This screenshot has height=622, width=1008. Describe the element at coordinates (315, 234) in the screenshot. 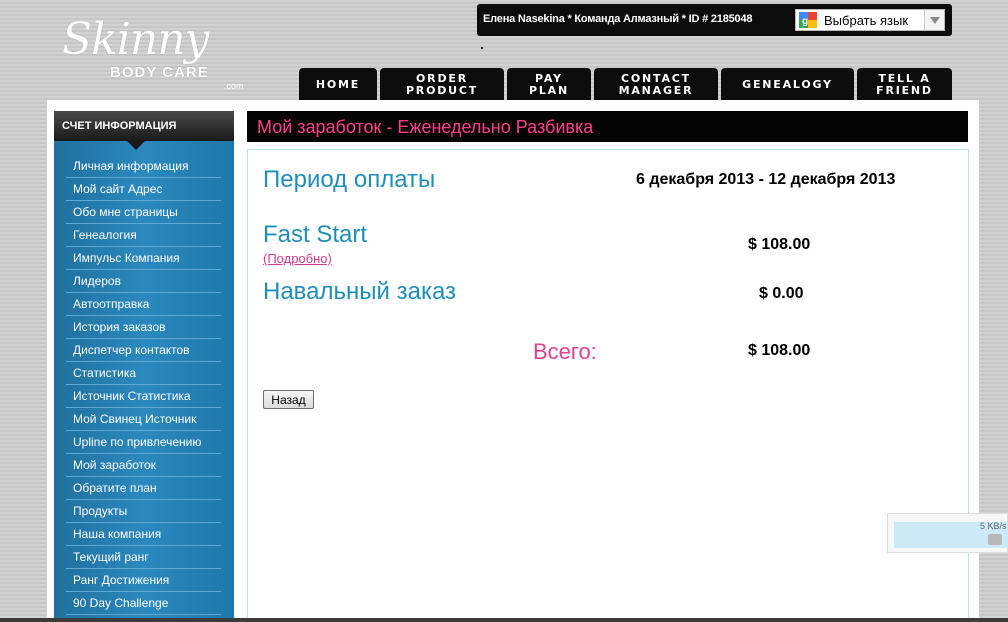

I see `fast-start-label: Fast Start` at that location.